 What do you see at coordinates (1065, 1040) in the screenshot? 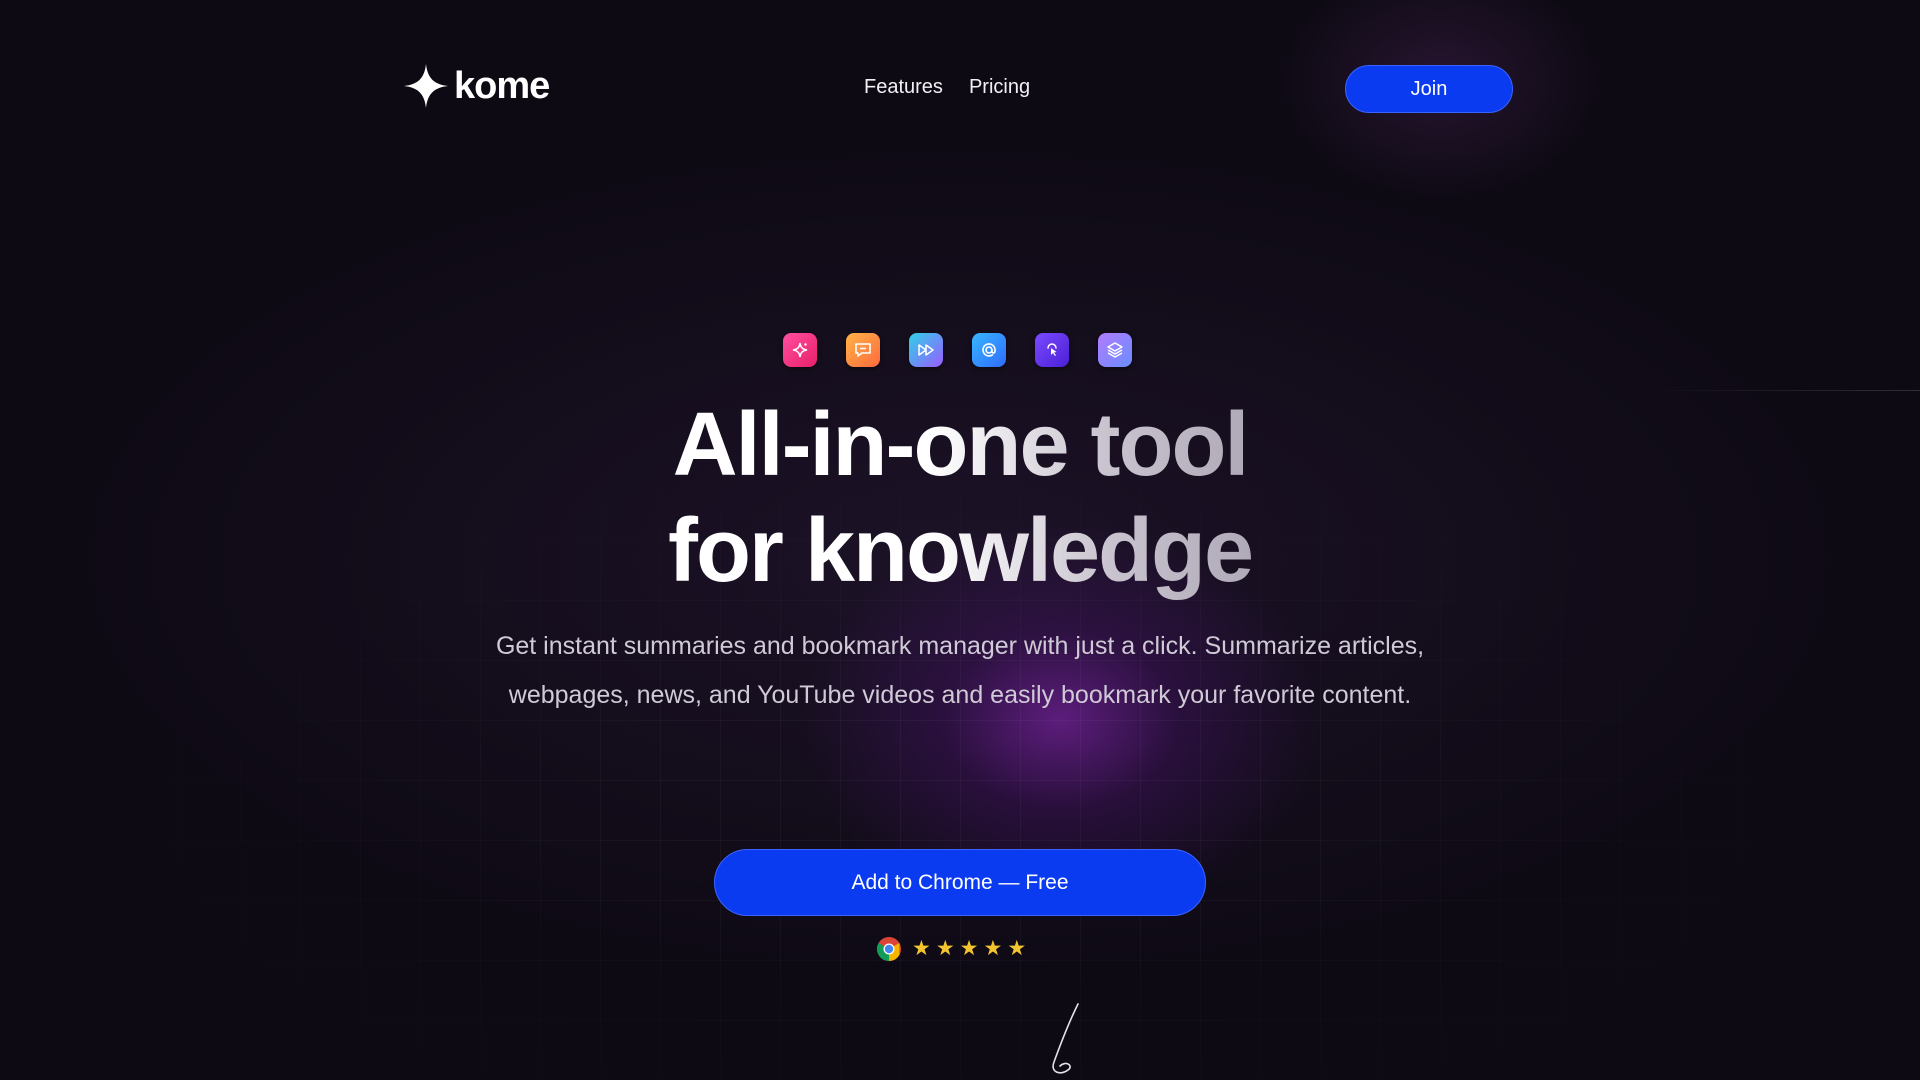
I see `decorative-scribble` at bounding box center [1065, 1040].